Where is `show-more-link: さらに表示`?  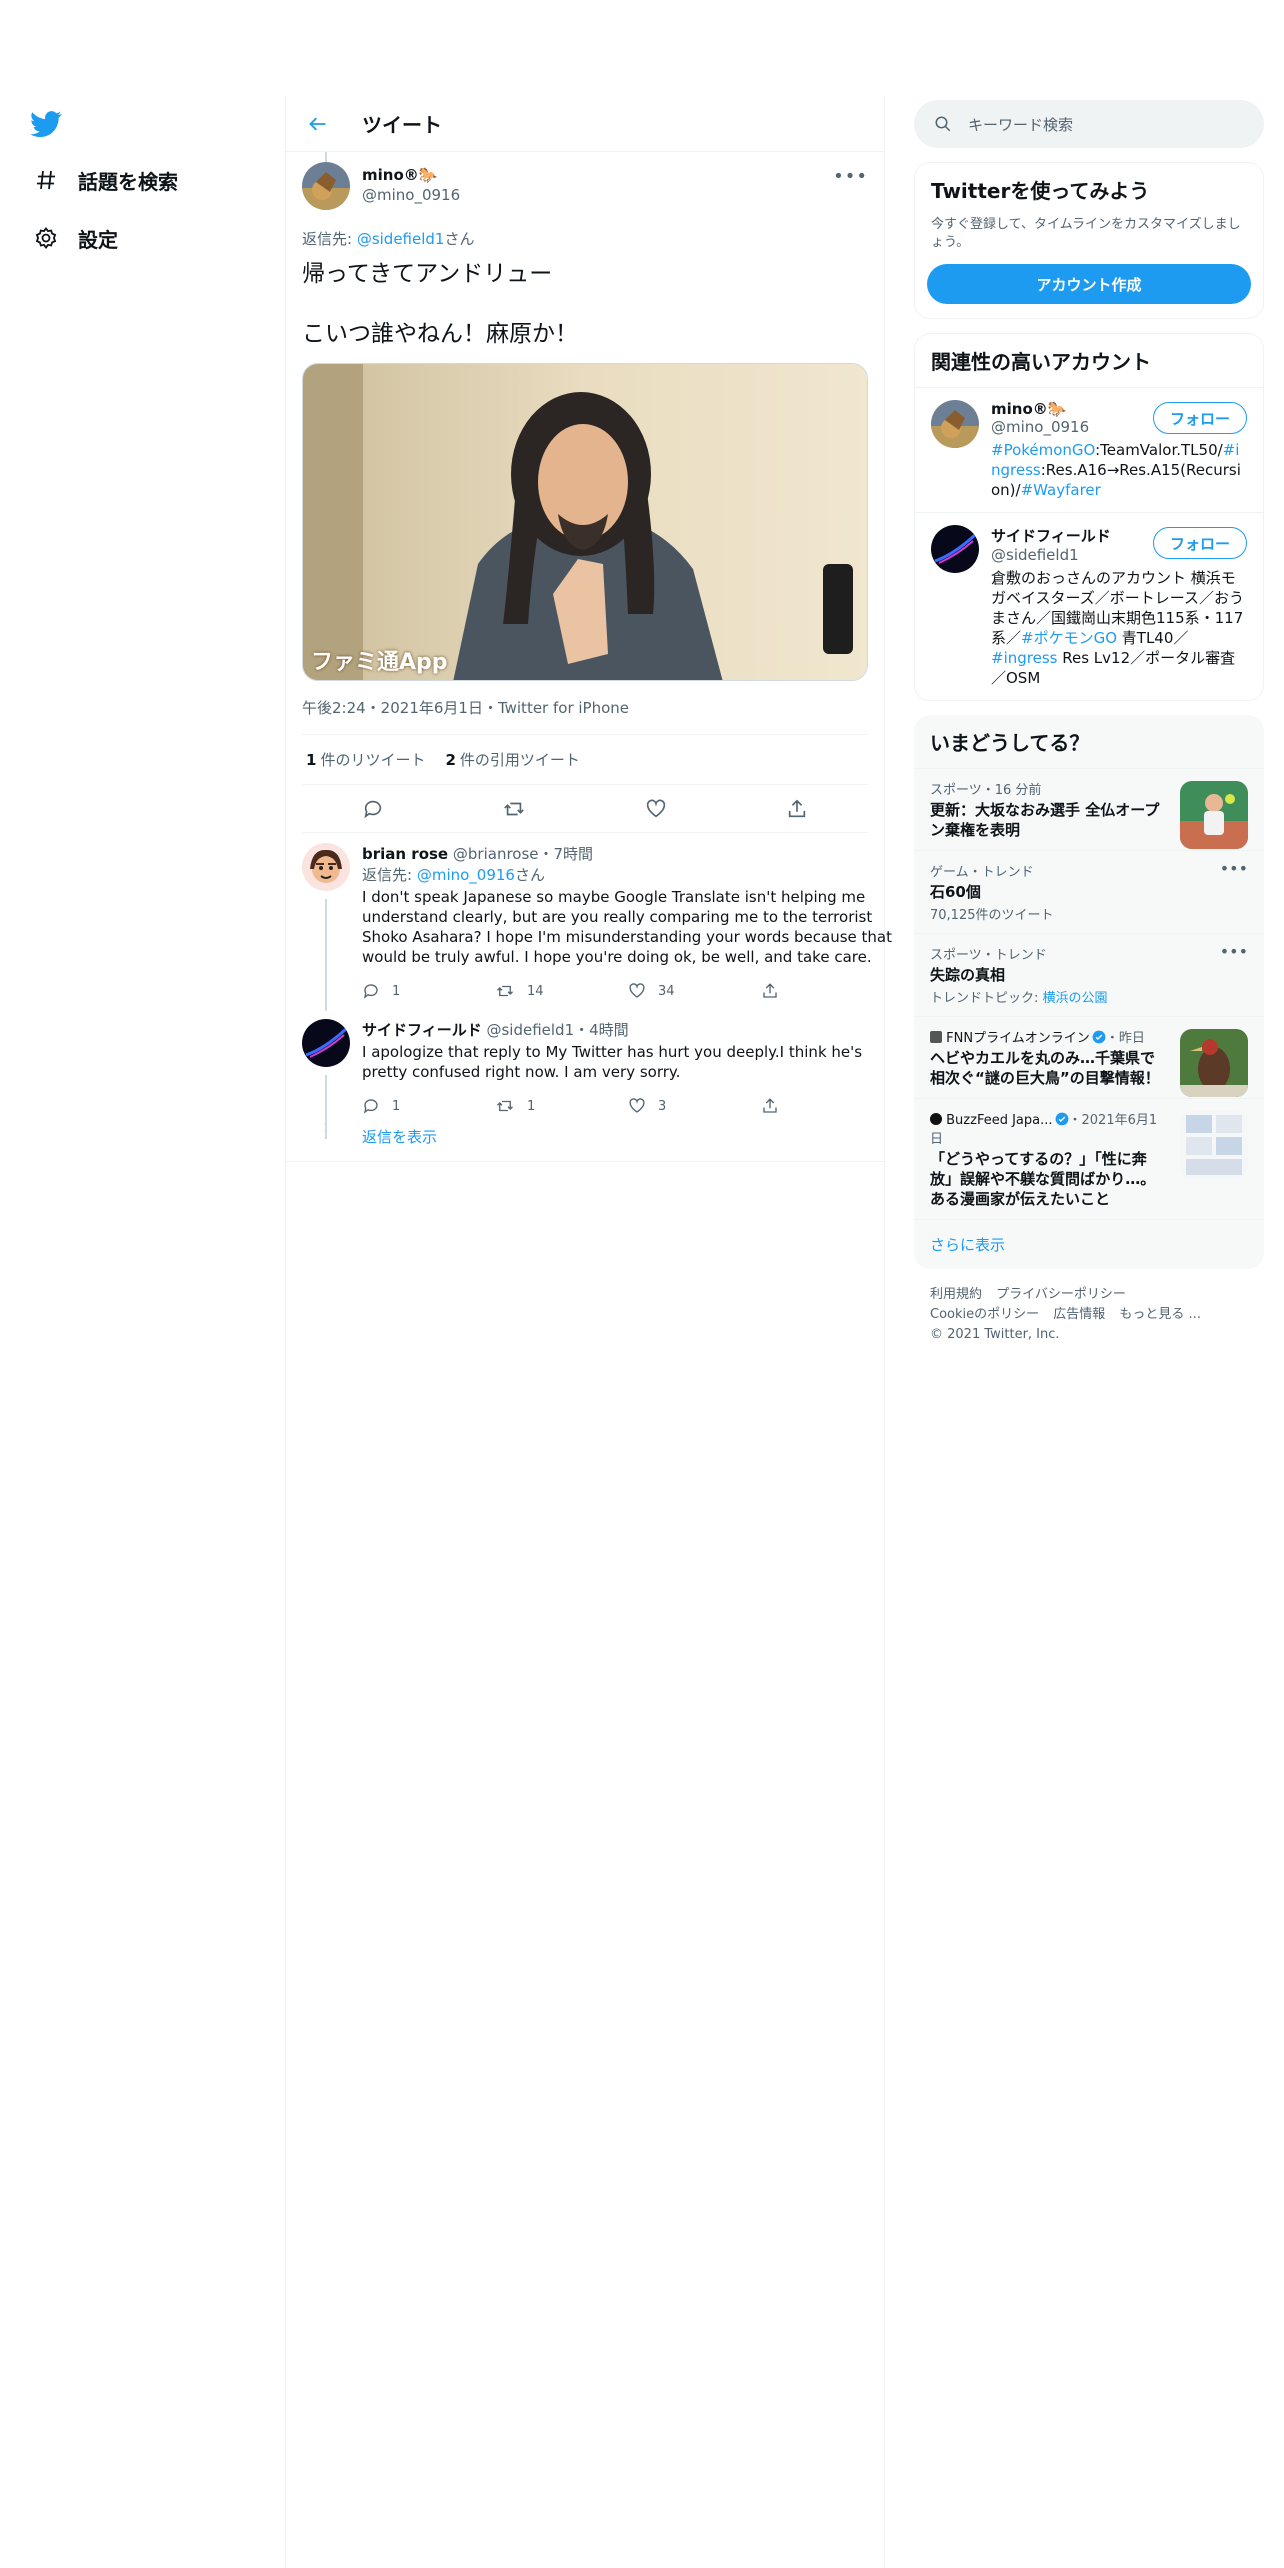
show-more-link: さらに表示 is located at coordinates (1089, 1244).